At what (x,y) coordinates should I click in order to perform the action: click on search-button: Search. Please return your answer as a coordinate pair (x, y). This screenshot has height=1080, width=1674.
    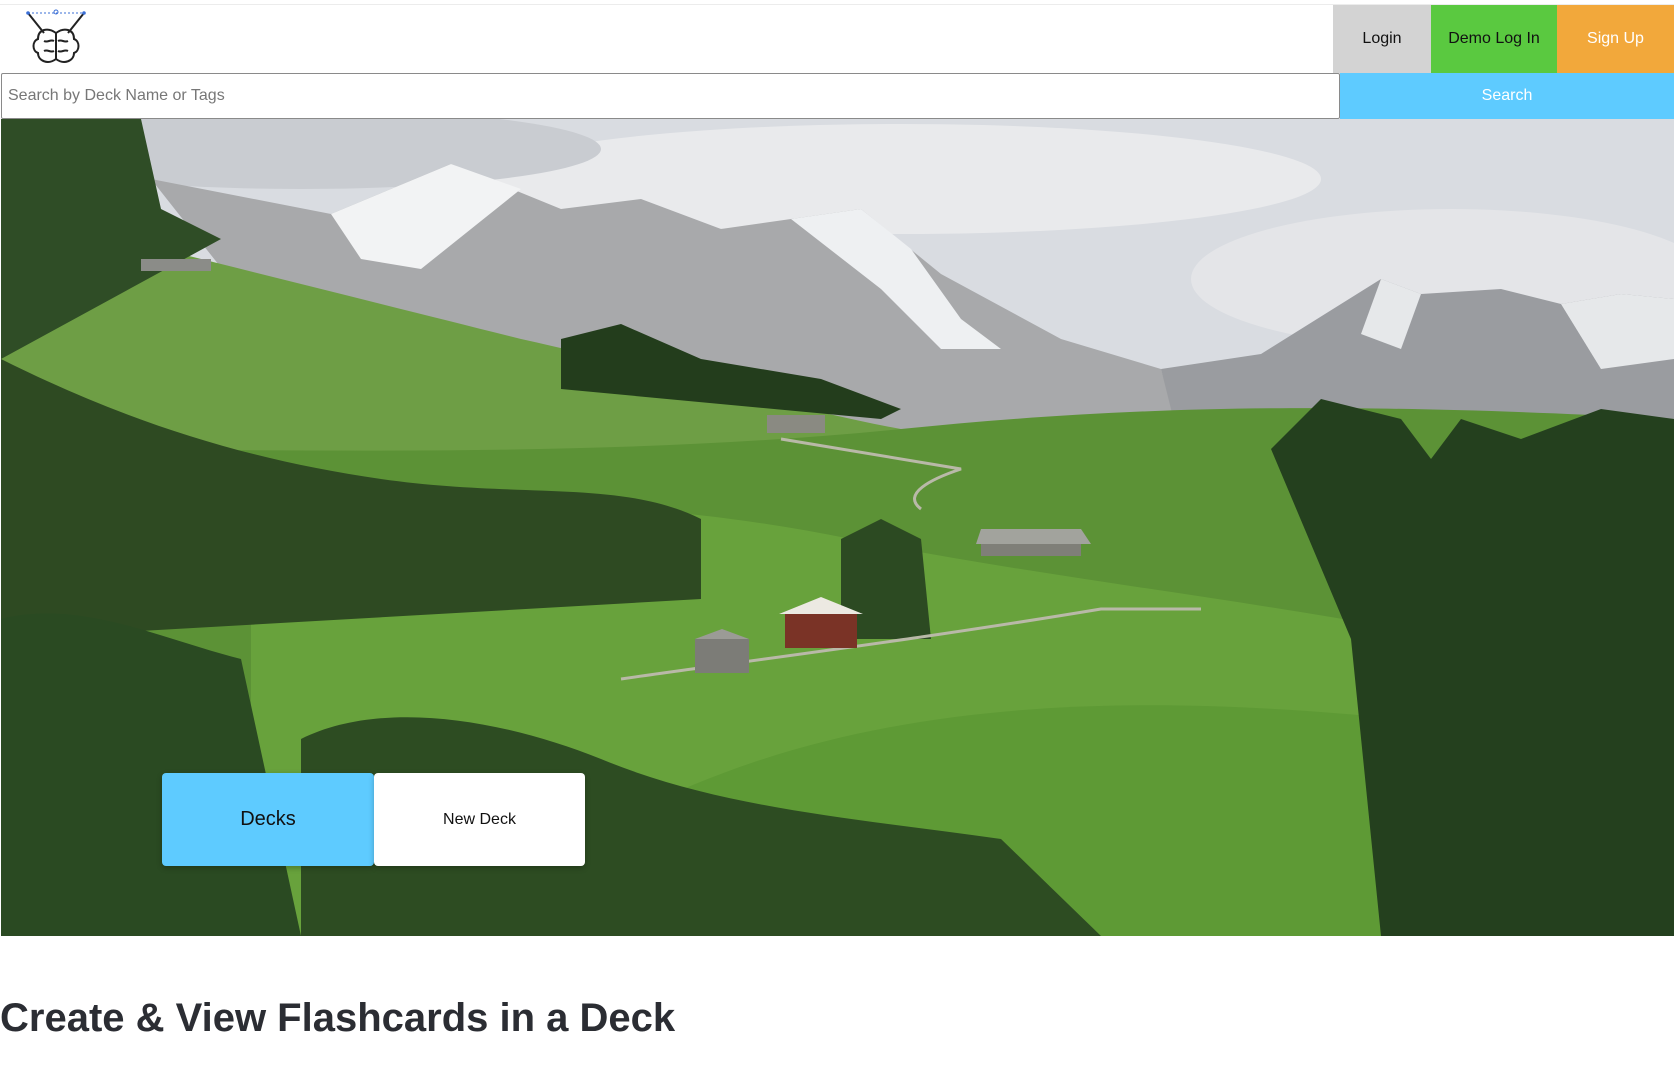
    Looking at the image, I should click on (1507, 96).